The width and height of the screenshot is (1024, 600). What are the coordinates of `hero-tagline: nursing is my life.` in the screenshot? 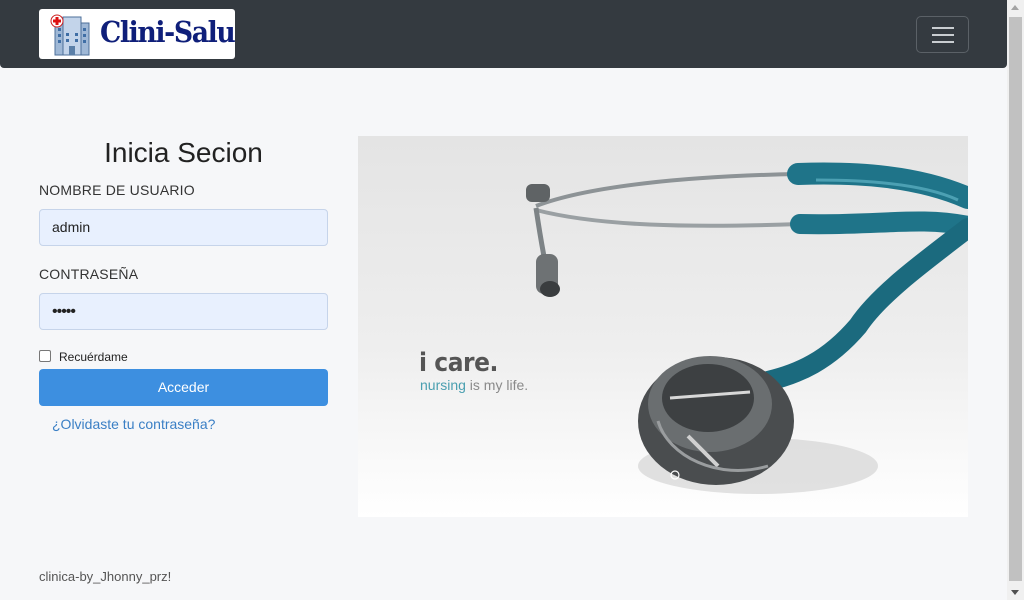 It's located at (474, 385).